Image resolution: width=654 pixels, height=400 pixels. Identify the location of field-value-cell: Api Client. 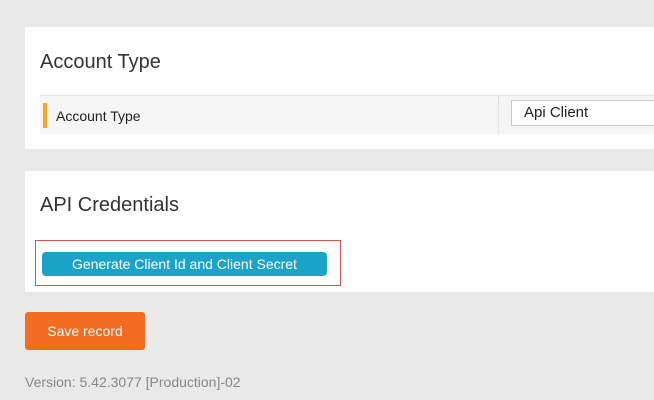
(576, 115).